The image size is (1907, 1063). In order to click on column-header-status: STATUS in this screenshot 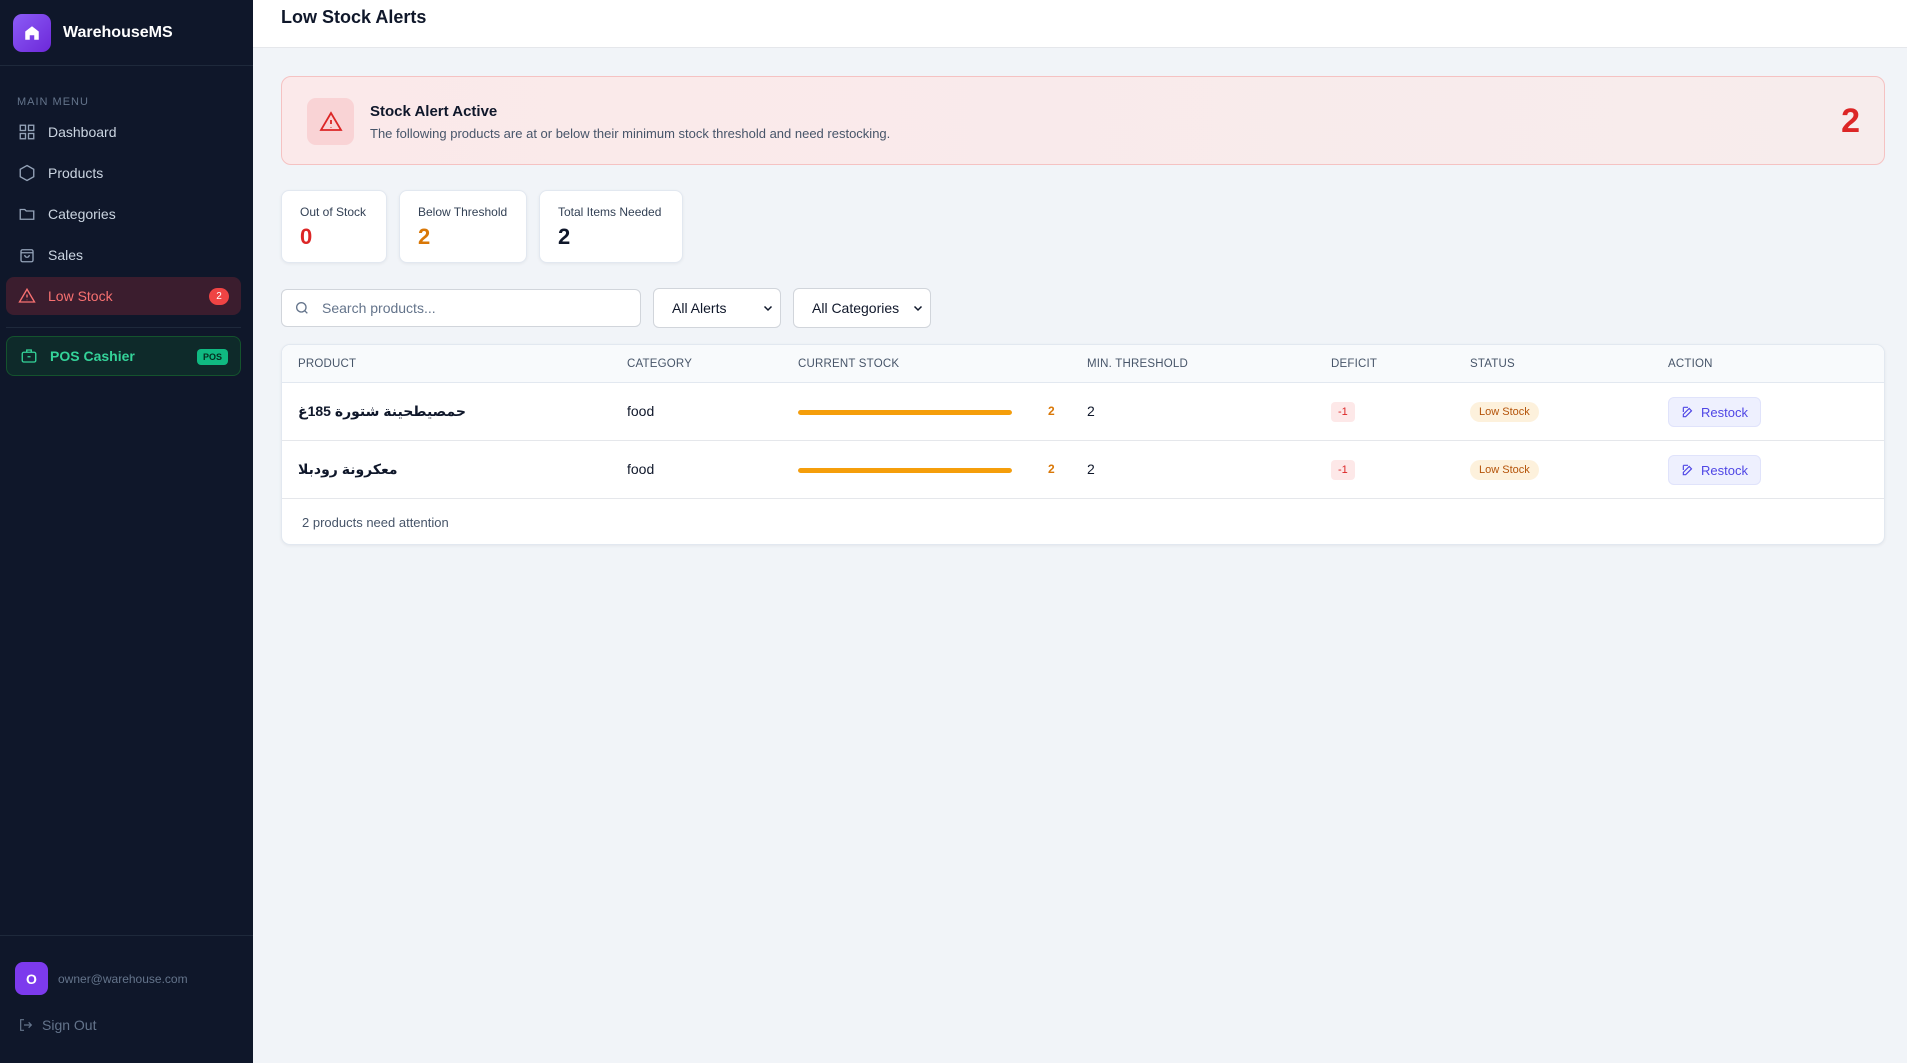, I will do `click(1492, 364)`.